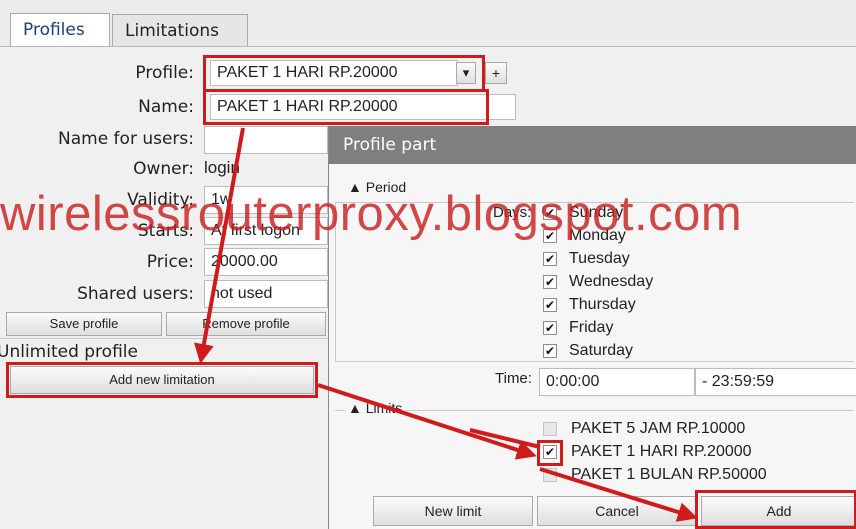 The width and height of the screenshot is (856, 529). What do you see at coordinates (219, 245) in the screenshot?
I see `arrow-to-add-limitation` at bounding box center [219, 245].